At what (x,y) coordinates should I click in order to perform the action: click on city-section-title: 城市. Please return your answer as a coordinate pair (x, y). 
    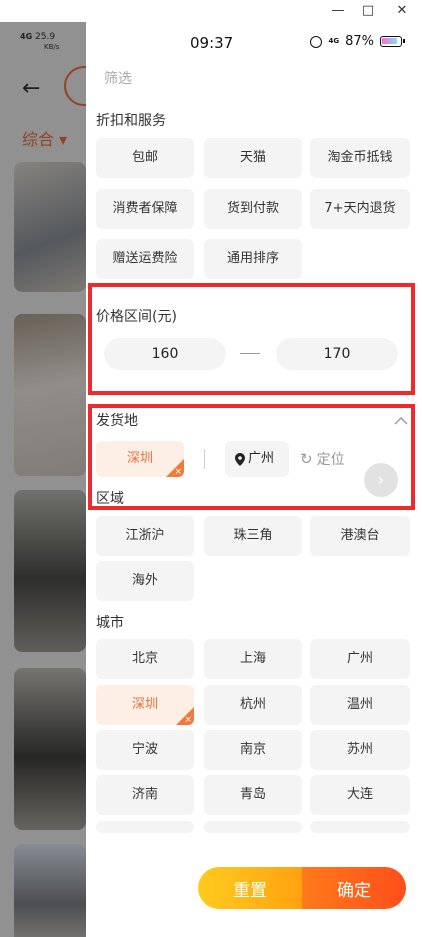
    Looking at the image, I should click on (110, 623).